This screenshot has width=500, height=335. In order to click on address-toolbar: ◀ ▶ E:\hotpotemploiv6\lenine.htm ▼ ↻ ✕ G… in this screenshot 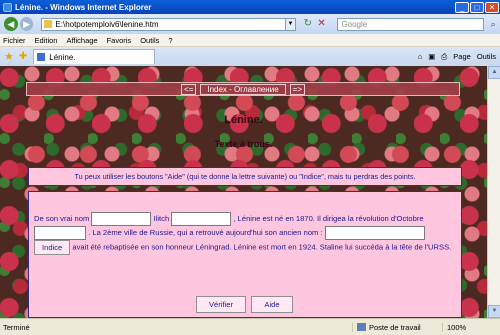, I will do `click(250, 24)`.